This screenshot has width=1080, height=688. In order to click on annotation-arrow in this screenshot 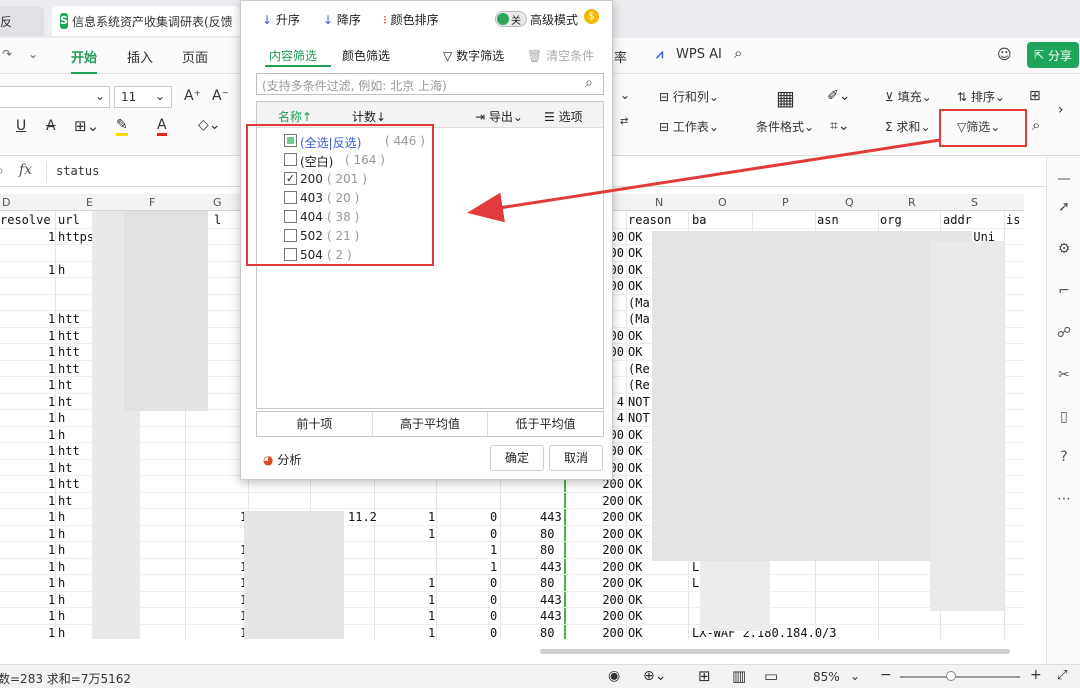, I will do `click(704, 180)`.